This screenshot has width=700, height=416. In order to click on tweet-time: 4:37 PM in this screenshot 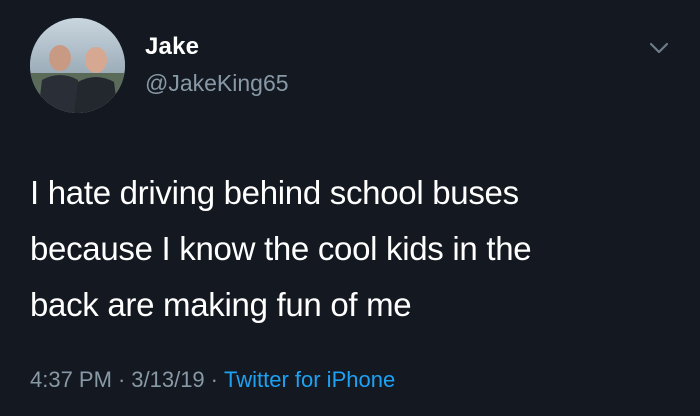, I will do `click(71, 379)`.